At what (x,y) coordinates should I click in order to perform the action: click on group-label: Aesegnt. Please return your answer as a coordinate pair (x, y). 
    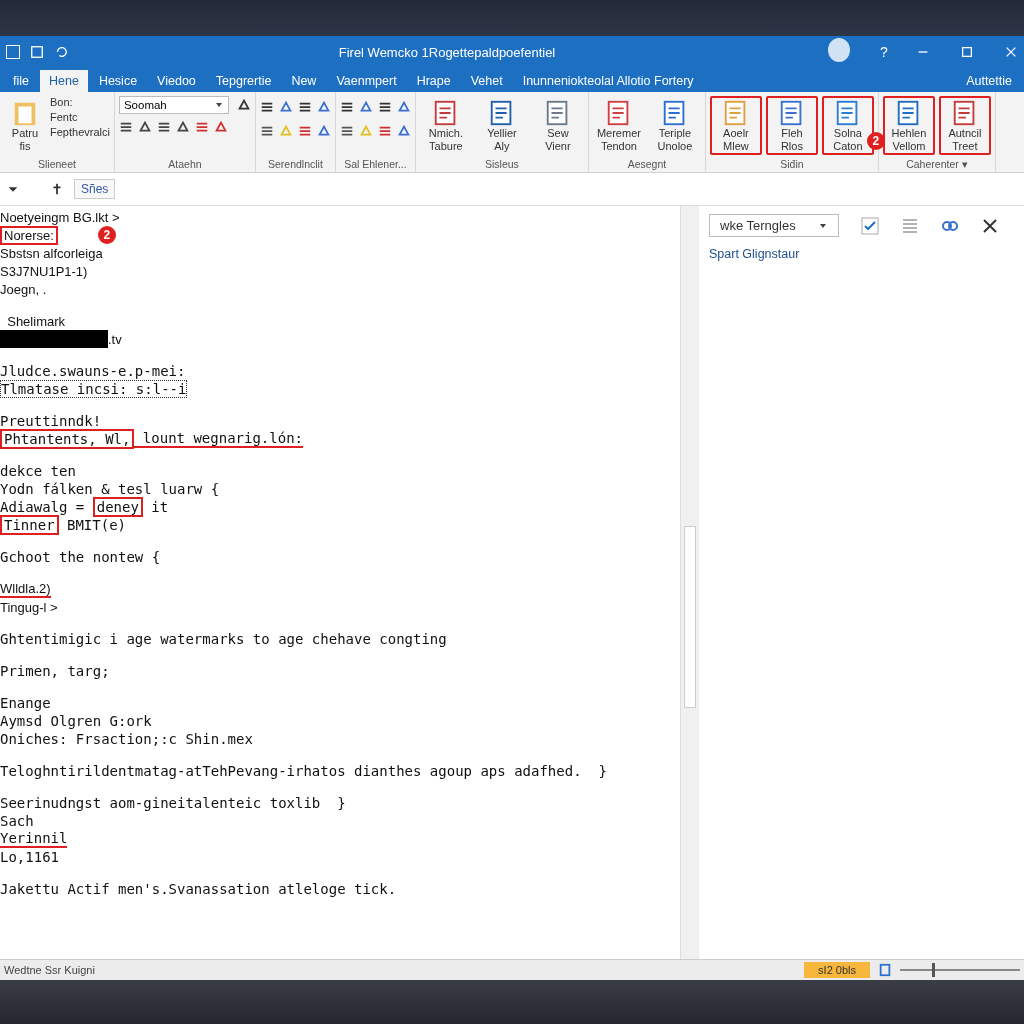
    Looking at the image, I should click on (647, 164).